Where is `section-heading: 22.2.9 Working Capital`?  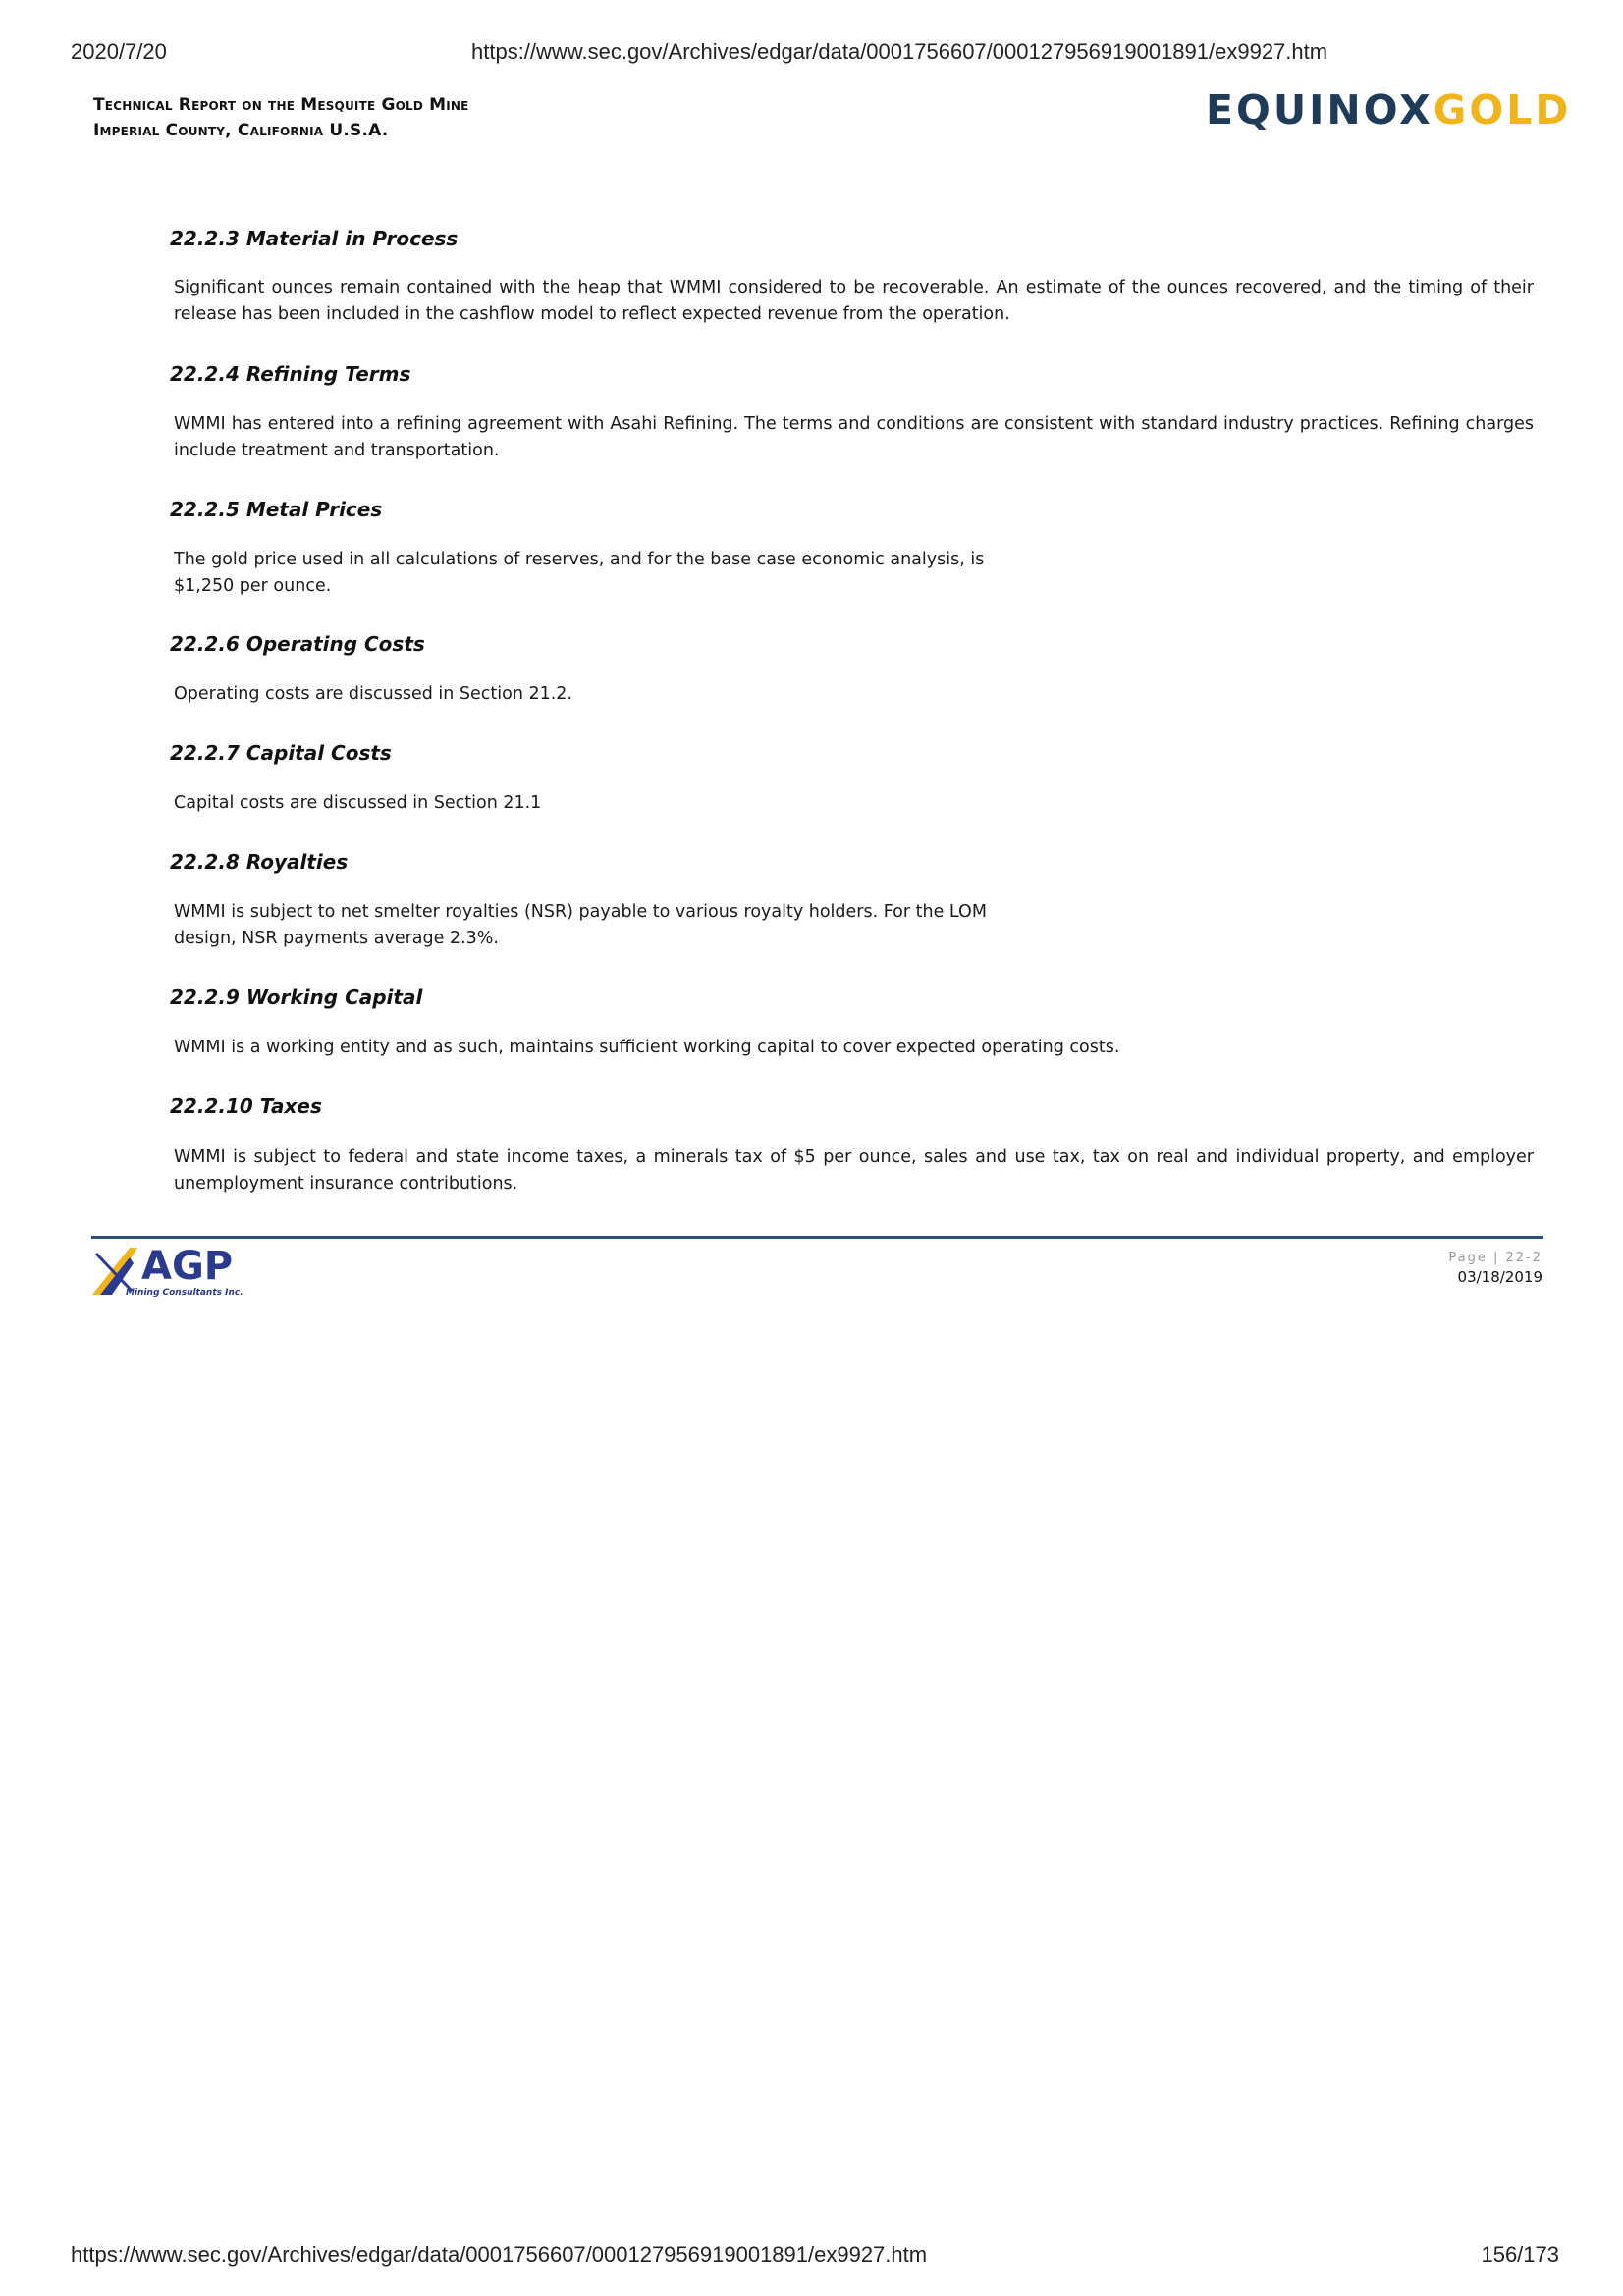 section-heading: 22.2.9 Working Capital is located at coordinates (296, 998).